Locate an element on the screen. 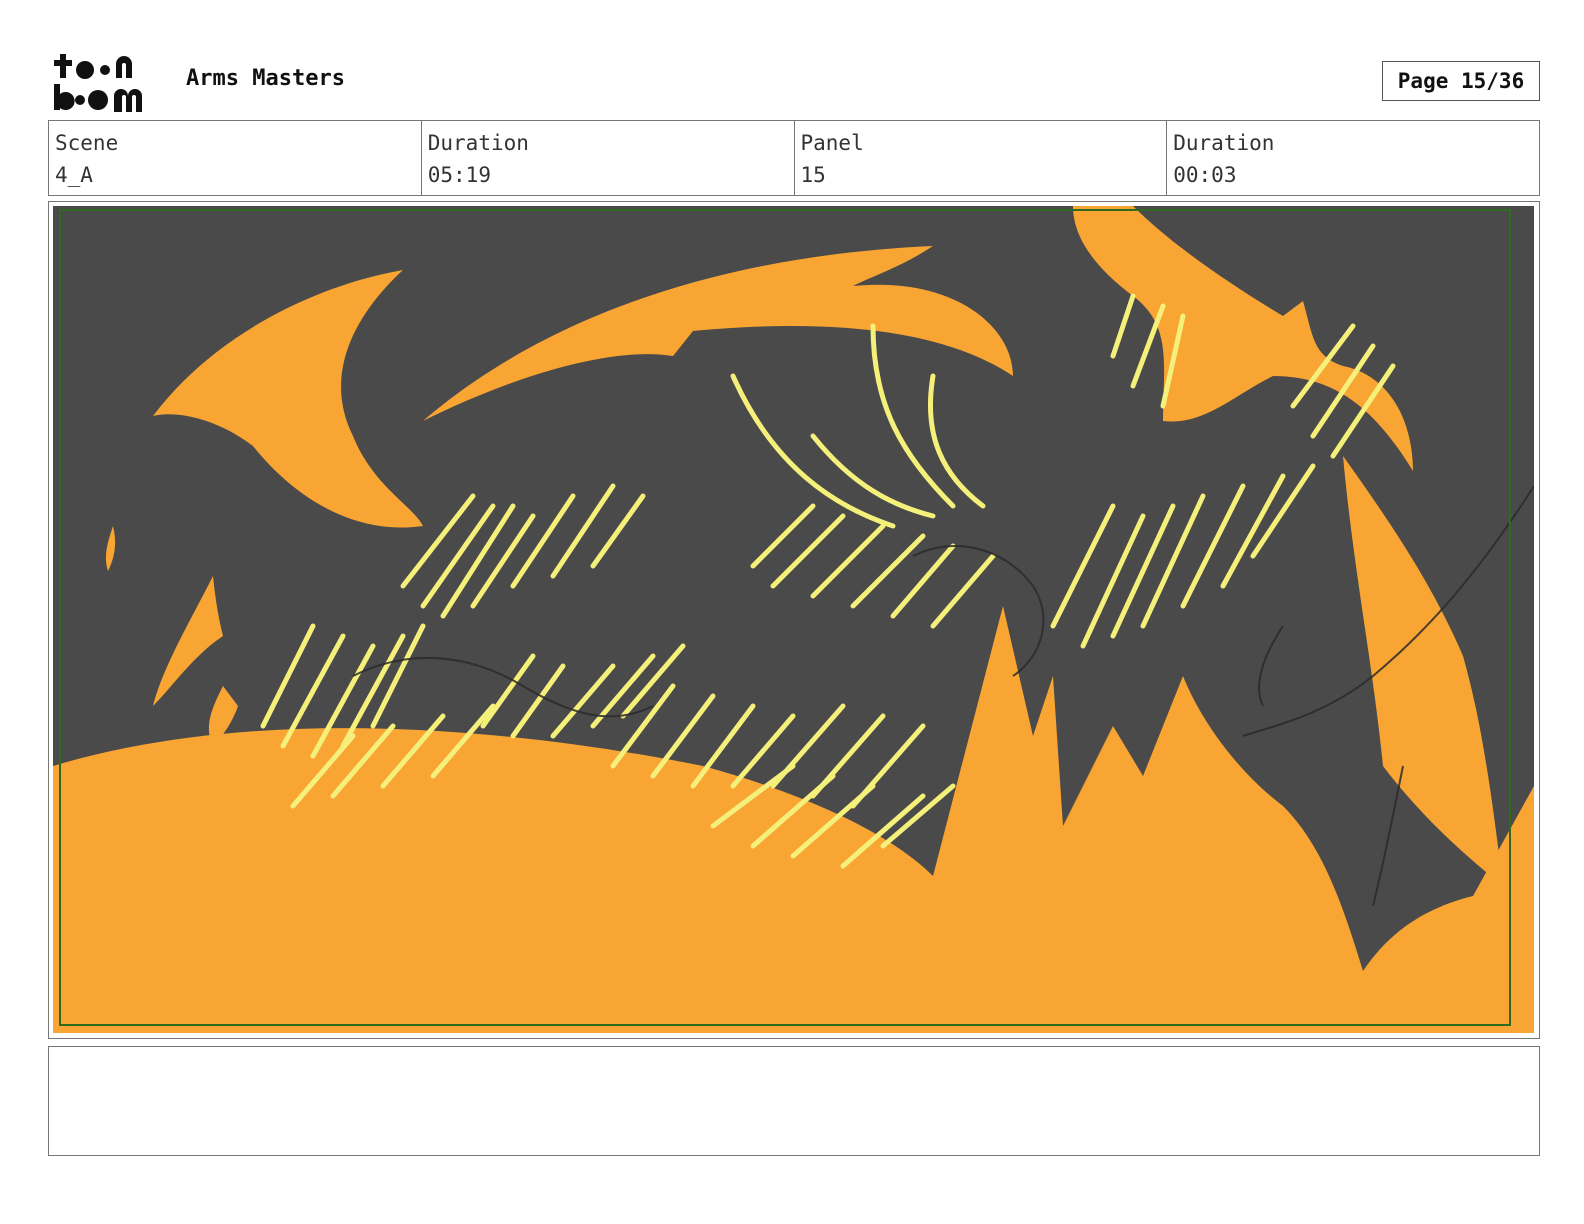 The image size is (1584, 1224). panel-cell: Panel 15 is located at coordinates (981, 158).